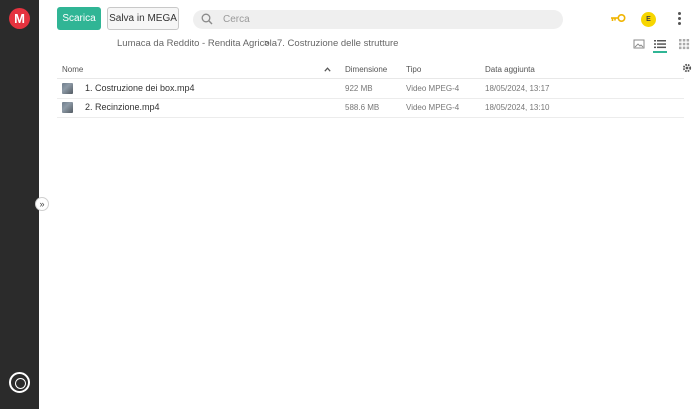  What do you see at coordinates (143, 18) in the screenshot?
I see `save-to-mega-button: Salva in MEGA` at bounding box center [143, 18].